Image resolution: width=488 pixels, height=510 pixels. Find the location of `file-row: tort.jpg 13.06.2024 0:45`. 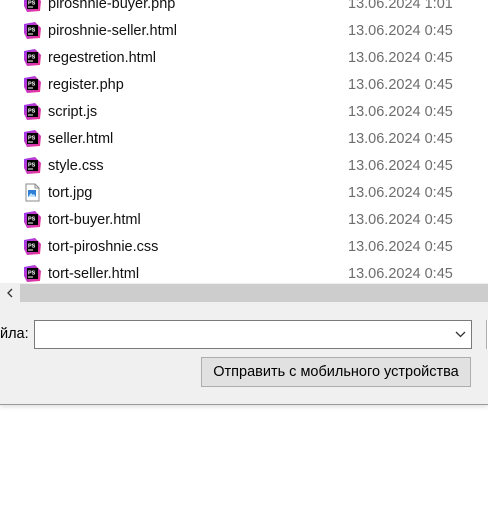

file-row: tort.jpg 13.06.2024 0:45 is located at coordinates (244, 194).